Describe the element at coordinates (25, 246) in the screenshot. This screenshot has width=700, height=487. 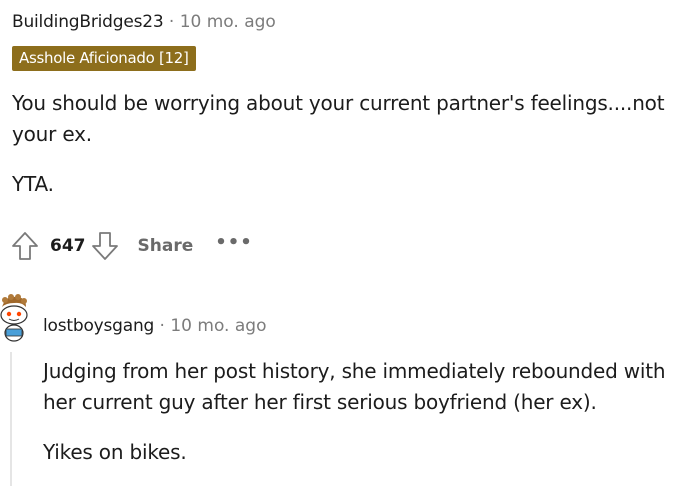
I see `upvote-icon` at that location.